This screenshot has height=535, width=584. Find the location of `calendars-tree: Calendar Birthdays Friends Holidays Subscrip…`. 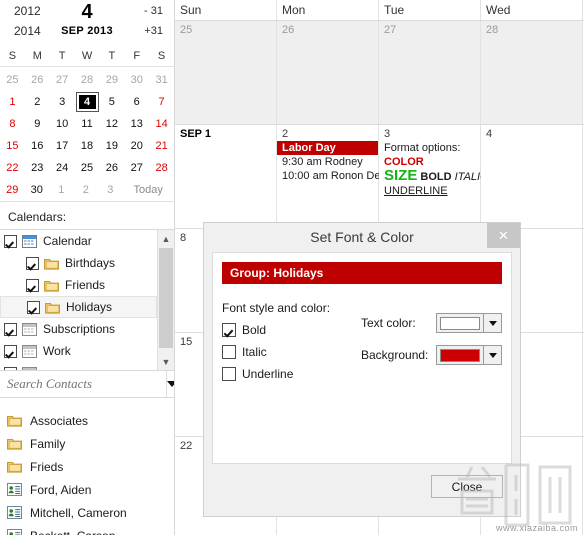

calendars-tree: Calendar Birthdays Friends Holidays Subscrip… is located at coordinates (78, 300).